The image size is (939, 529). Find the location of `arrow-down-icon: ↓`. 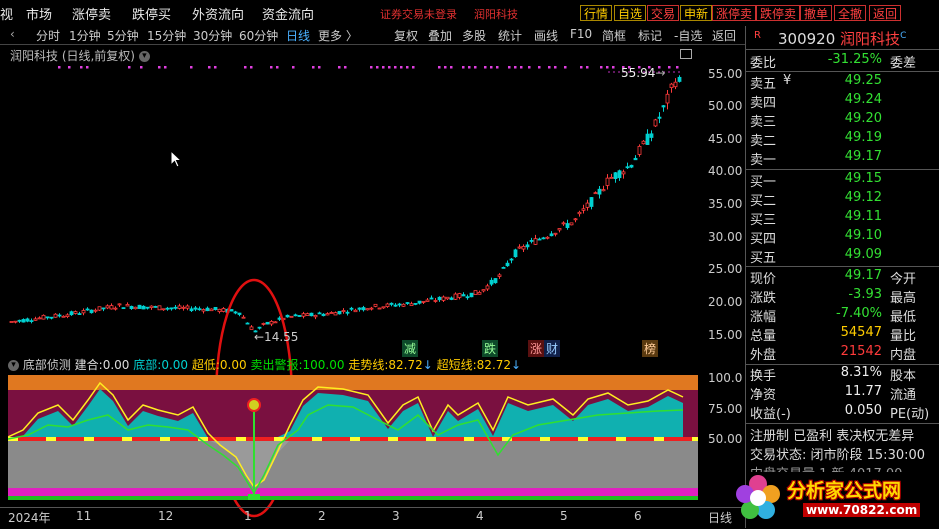

arrow-down-icon: ↓ is located at coordinates (427, 365).